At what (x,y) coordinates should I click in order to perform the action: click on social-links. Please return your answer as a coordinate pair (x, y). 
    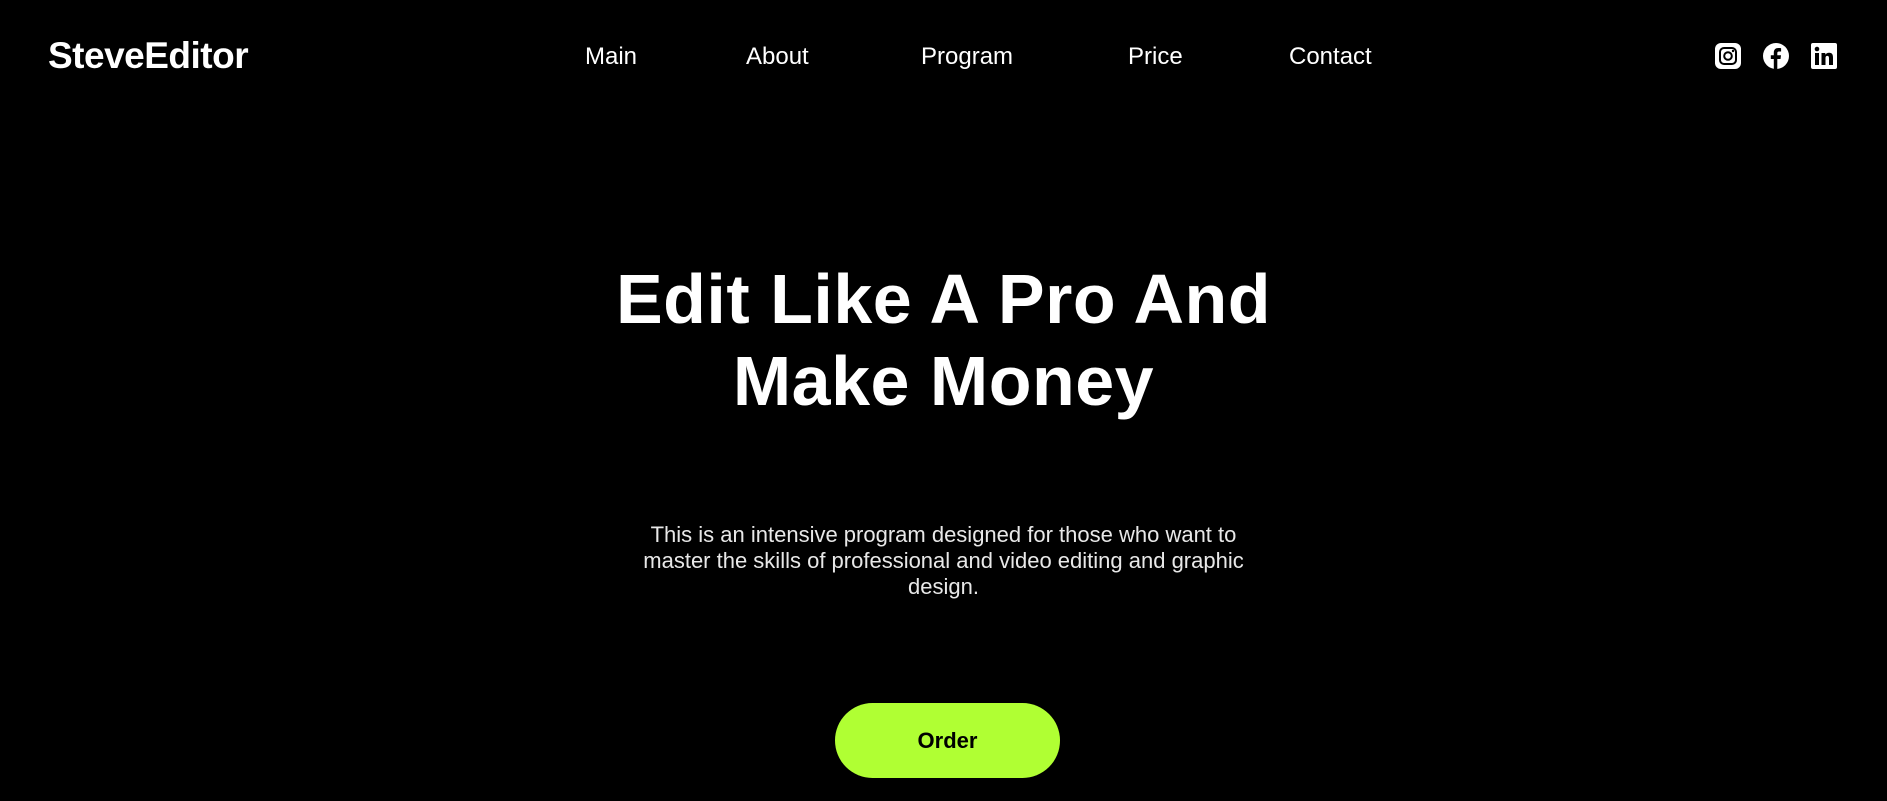
    Looking at the image, I should click on (1776, 56).